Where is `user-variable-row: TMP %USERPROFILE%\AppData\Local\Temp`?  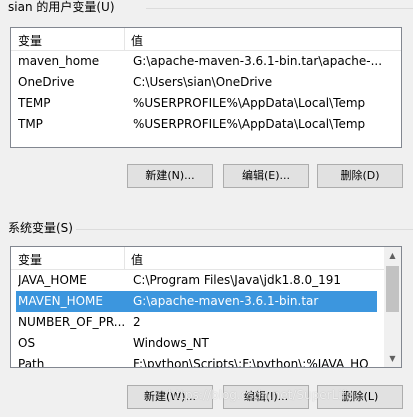 user-variable-row: TMP %USERPROFILE%\AppData\Local\Temp is located at coordinates (206, 124).